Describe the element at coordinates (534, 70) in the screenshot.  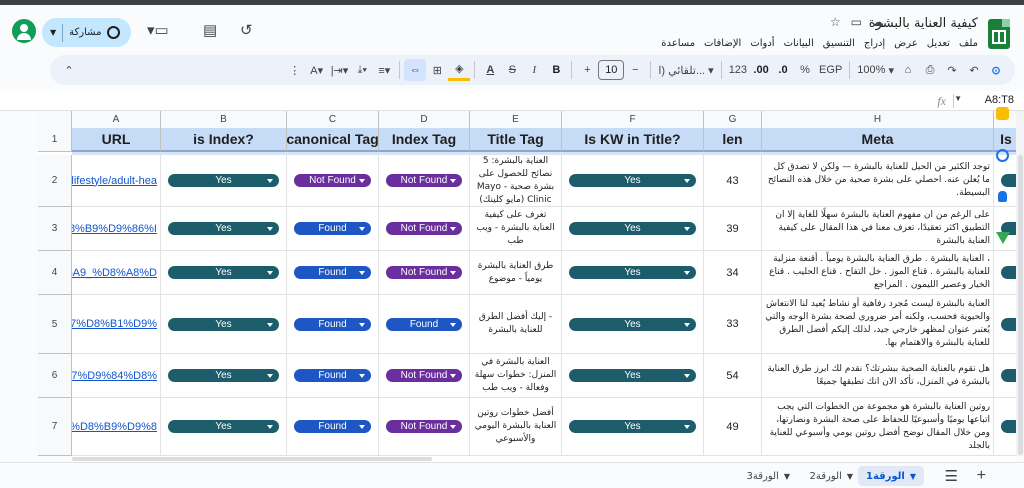
I see `italic-button: I` at that location.